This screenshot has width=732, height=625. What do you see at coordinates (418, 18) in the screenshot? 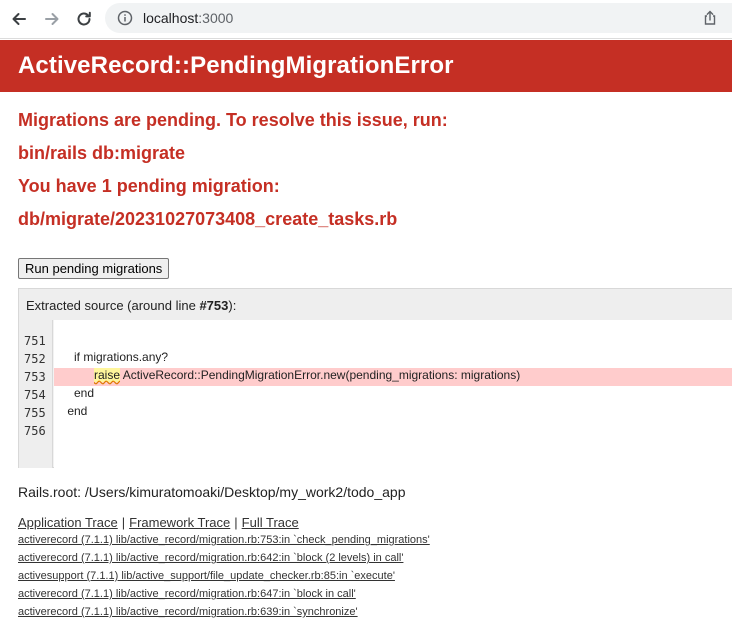
I see `address-bar: localhost:3000` at bounding box center [418, 18].